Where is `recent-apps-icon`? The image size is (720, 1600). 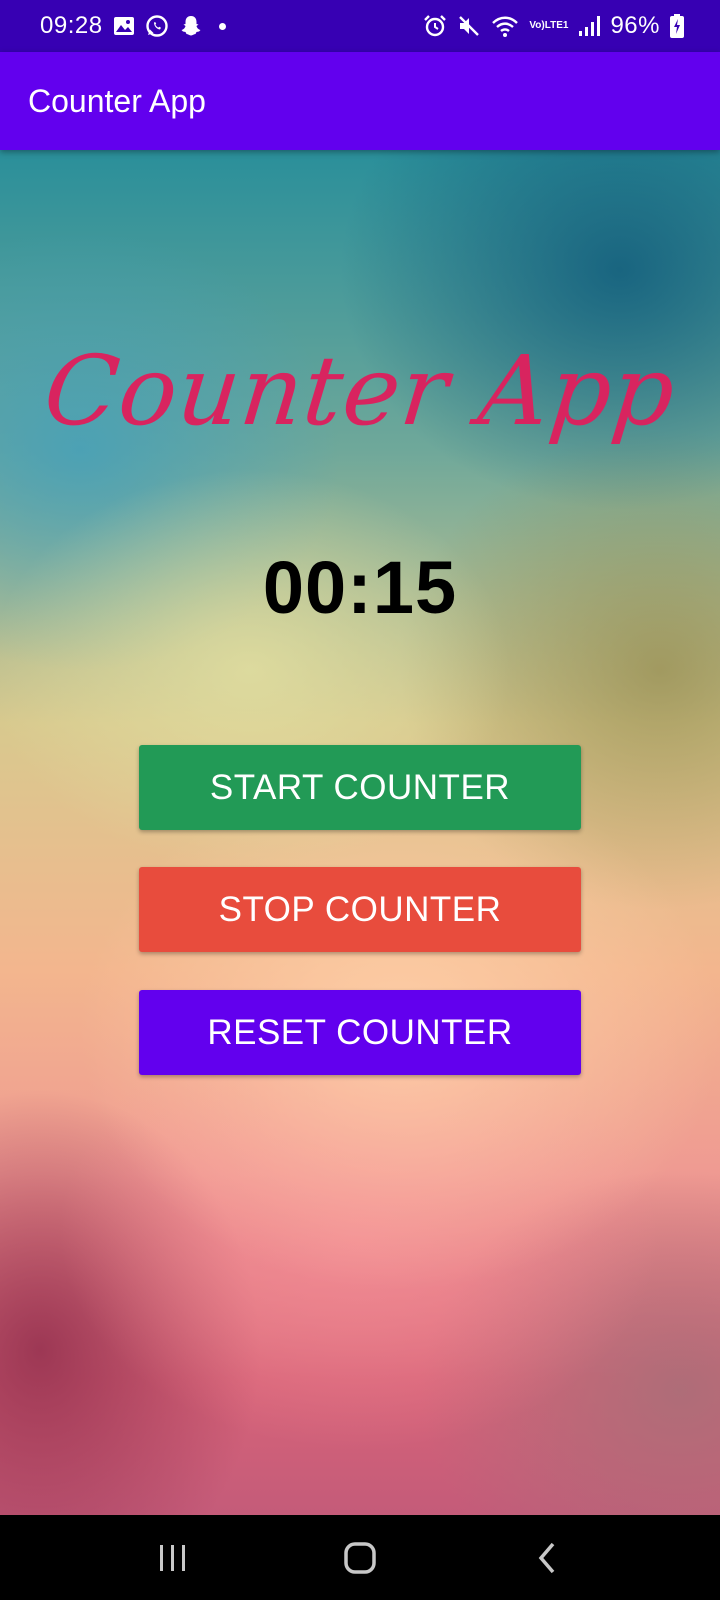
recent-apps-icon is located at coordinates (173, 1557).